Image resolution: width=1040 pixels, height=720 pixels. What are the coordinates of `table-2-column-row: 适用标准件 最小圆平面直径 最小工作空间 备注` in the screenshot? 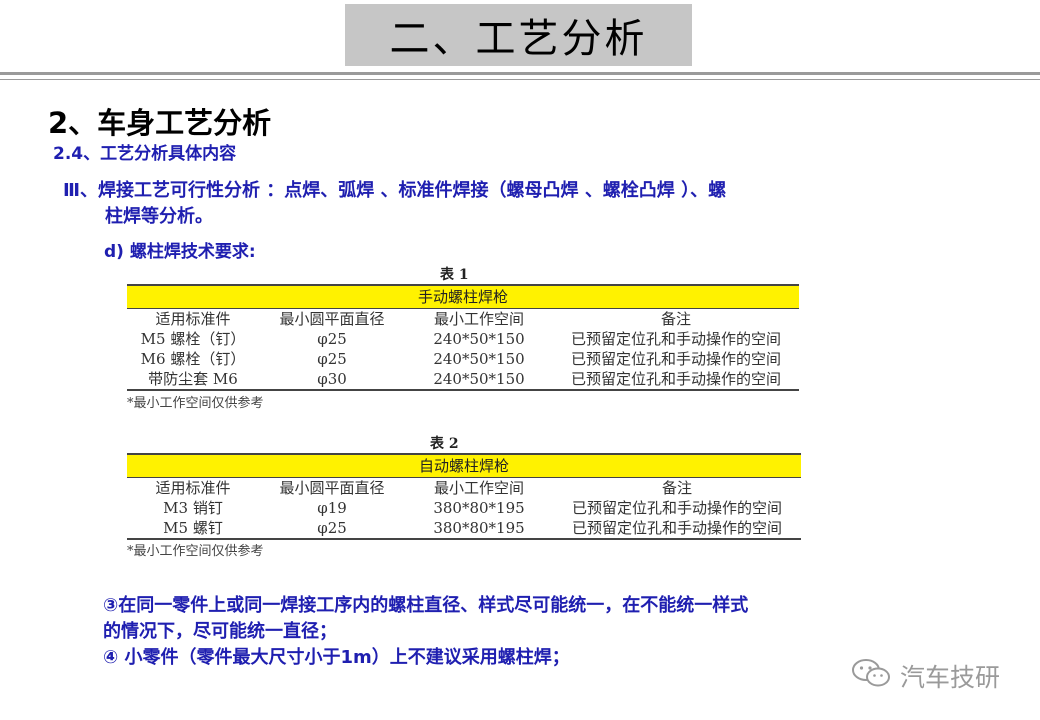 It's located at (464, 488).